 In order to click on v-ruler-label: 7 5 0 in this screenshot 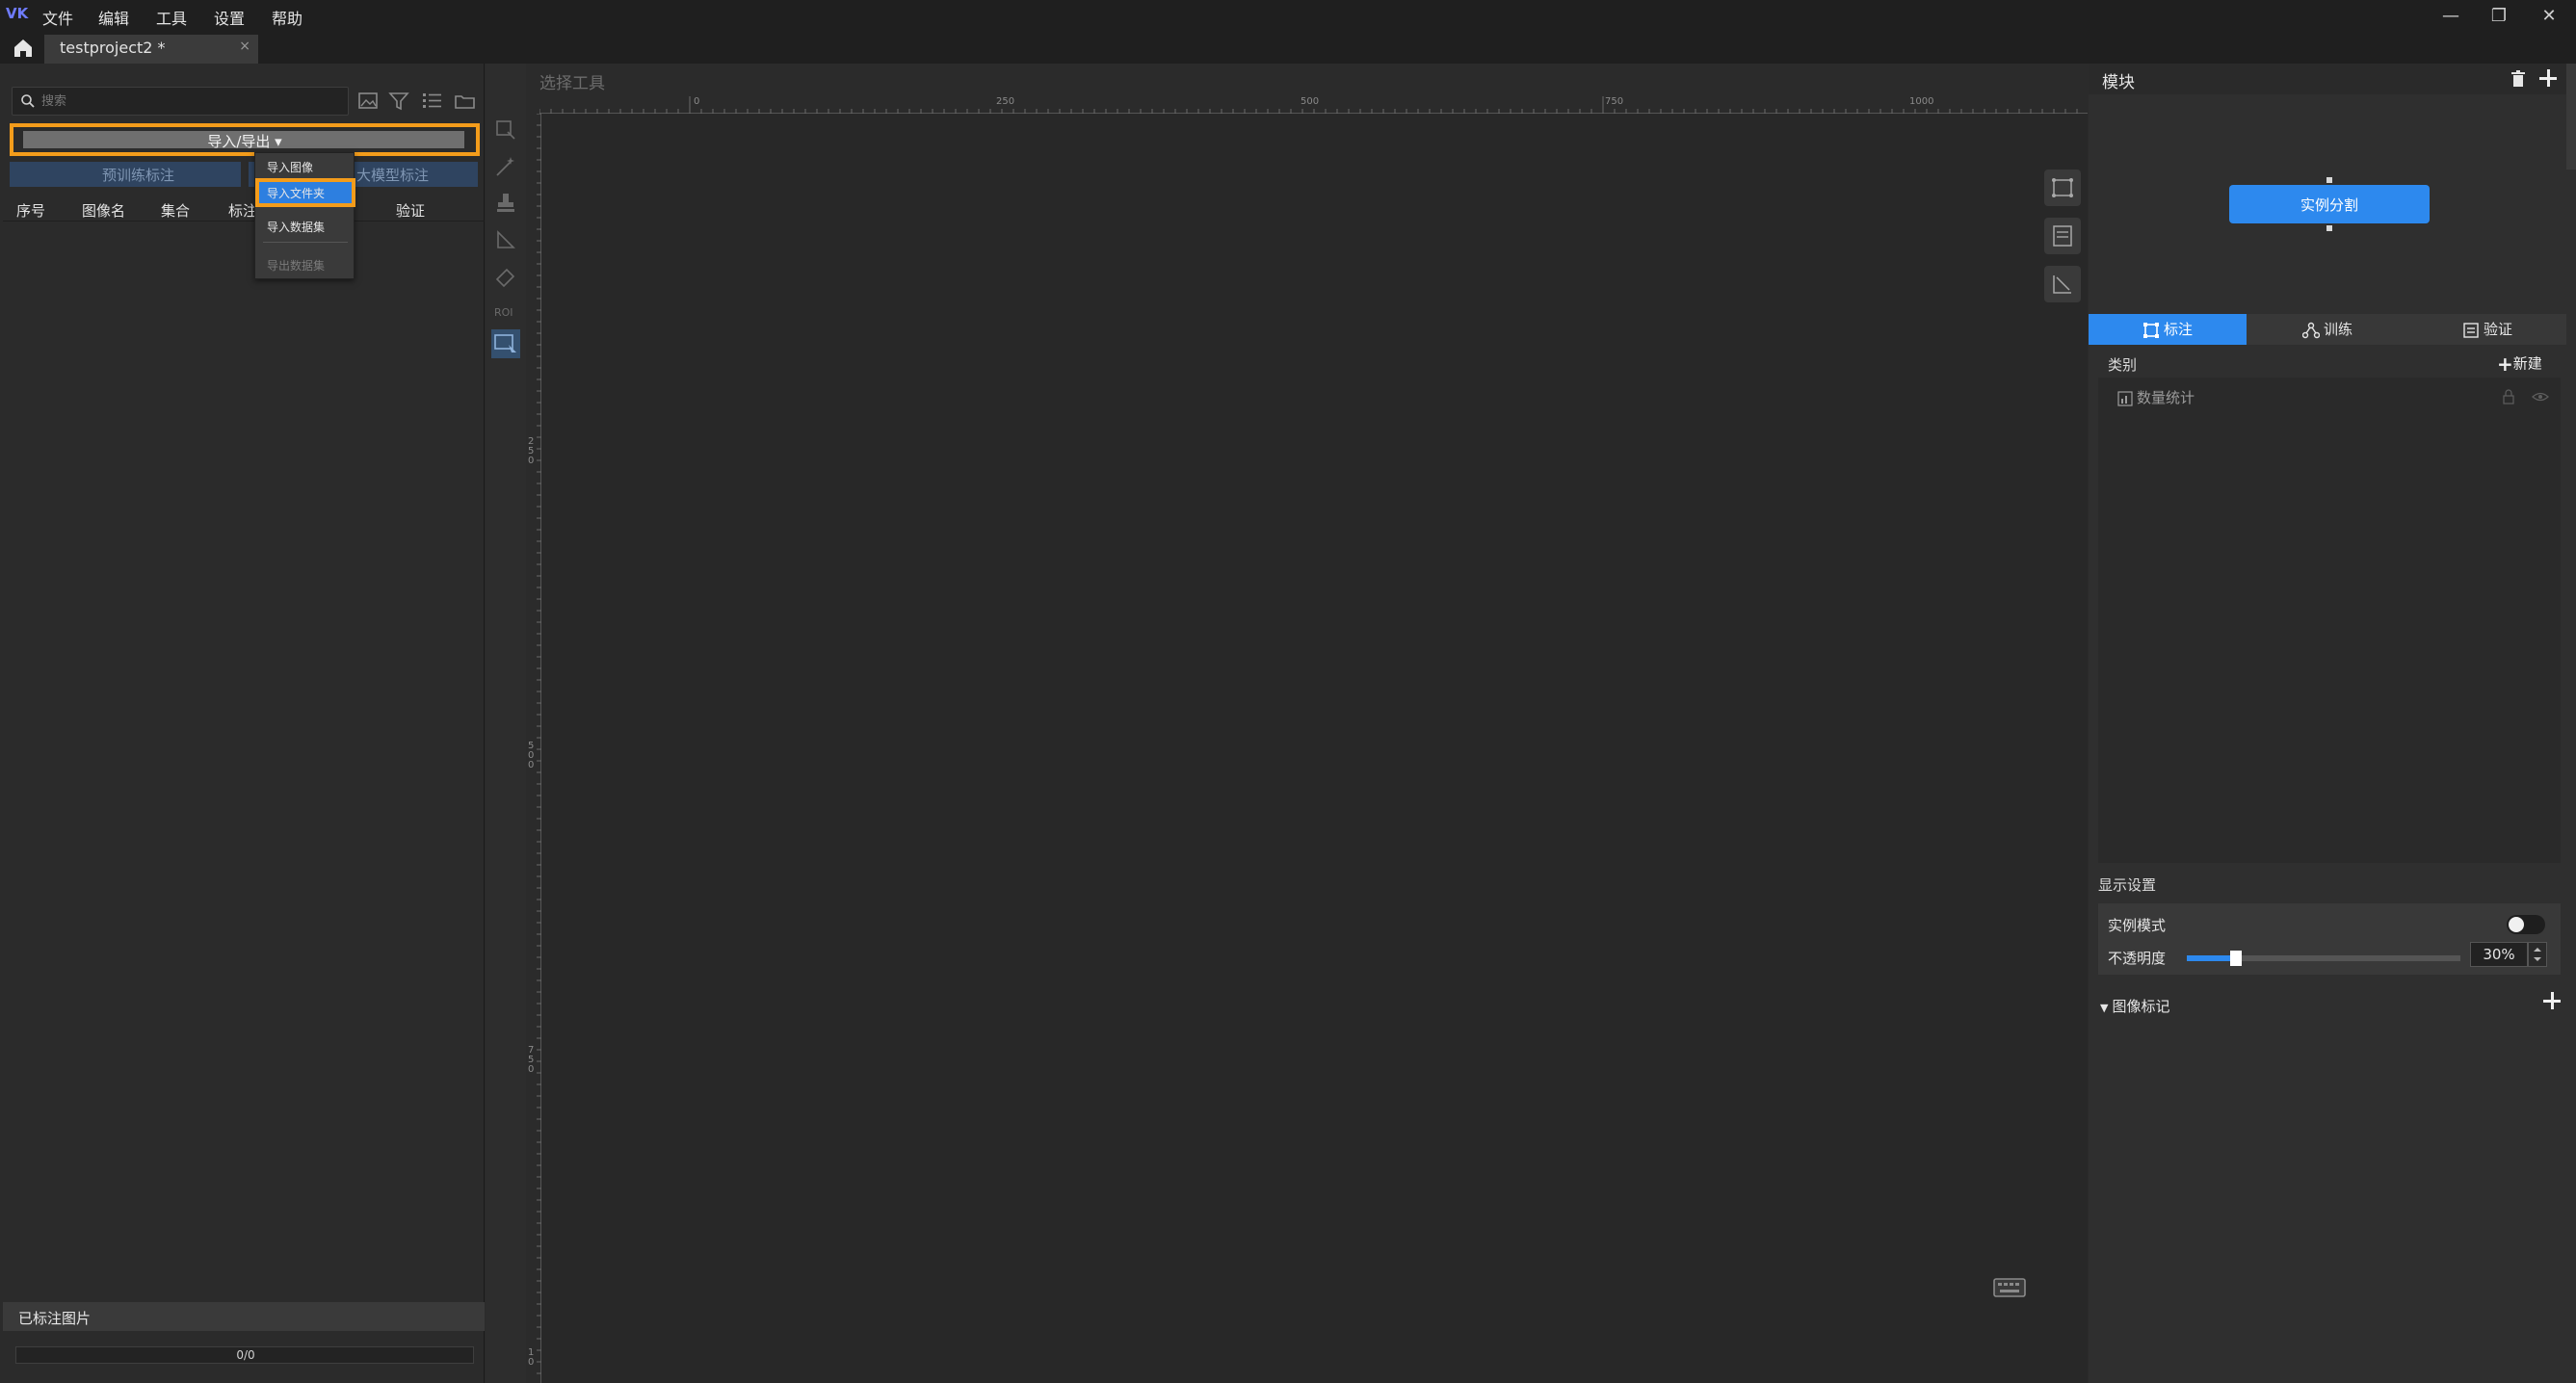, I will do `click(532, 1060)`.